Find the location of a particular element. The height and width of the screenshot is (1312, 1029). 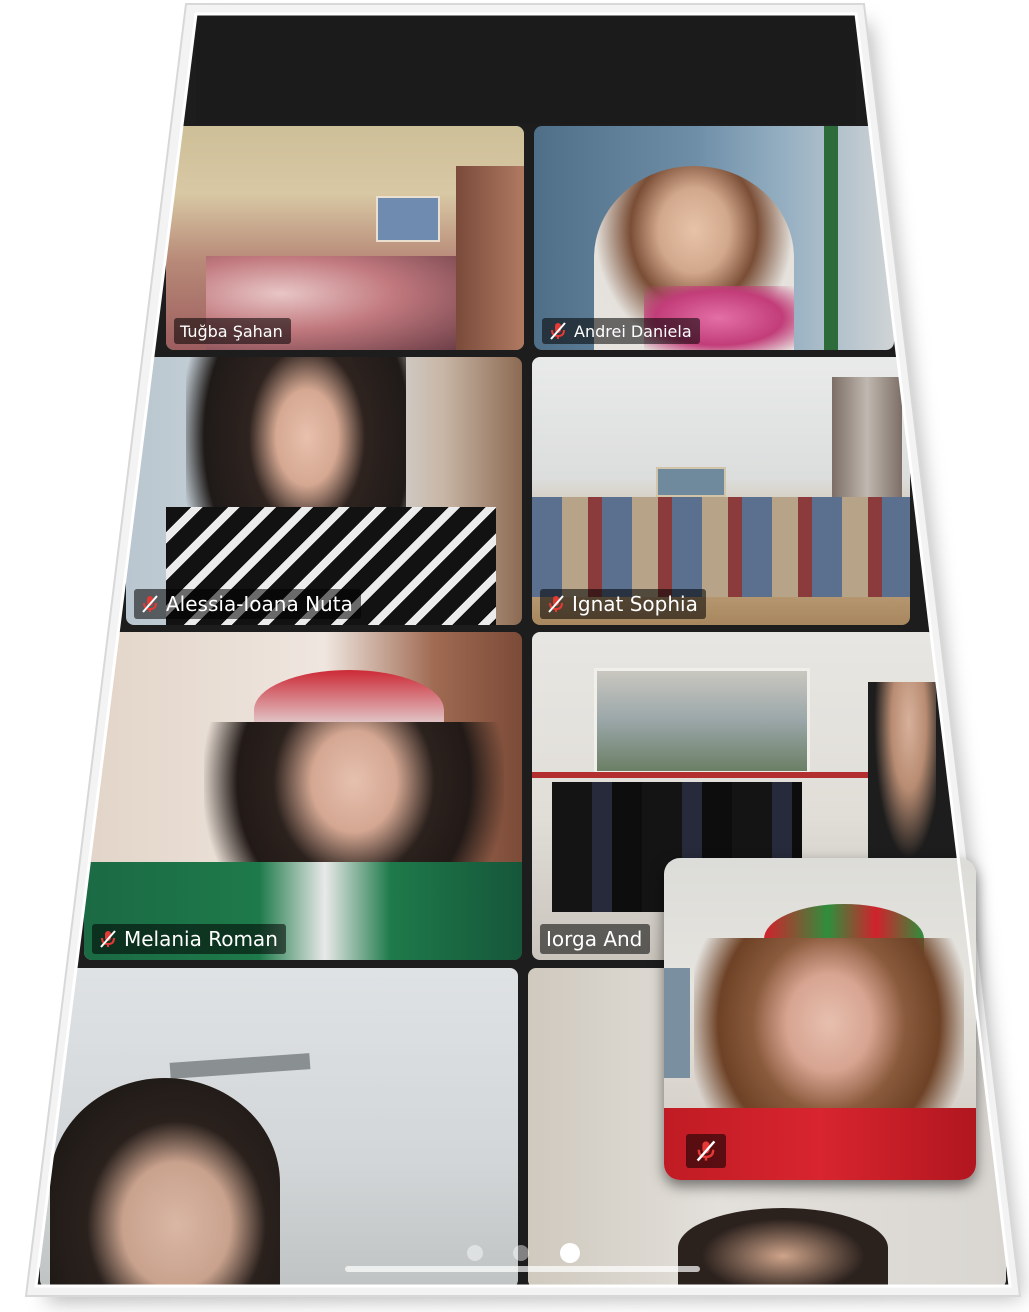

video-tile-tugba-sahan: Tuğba Şahan is located at coordinates (345, 238).